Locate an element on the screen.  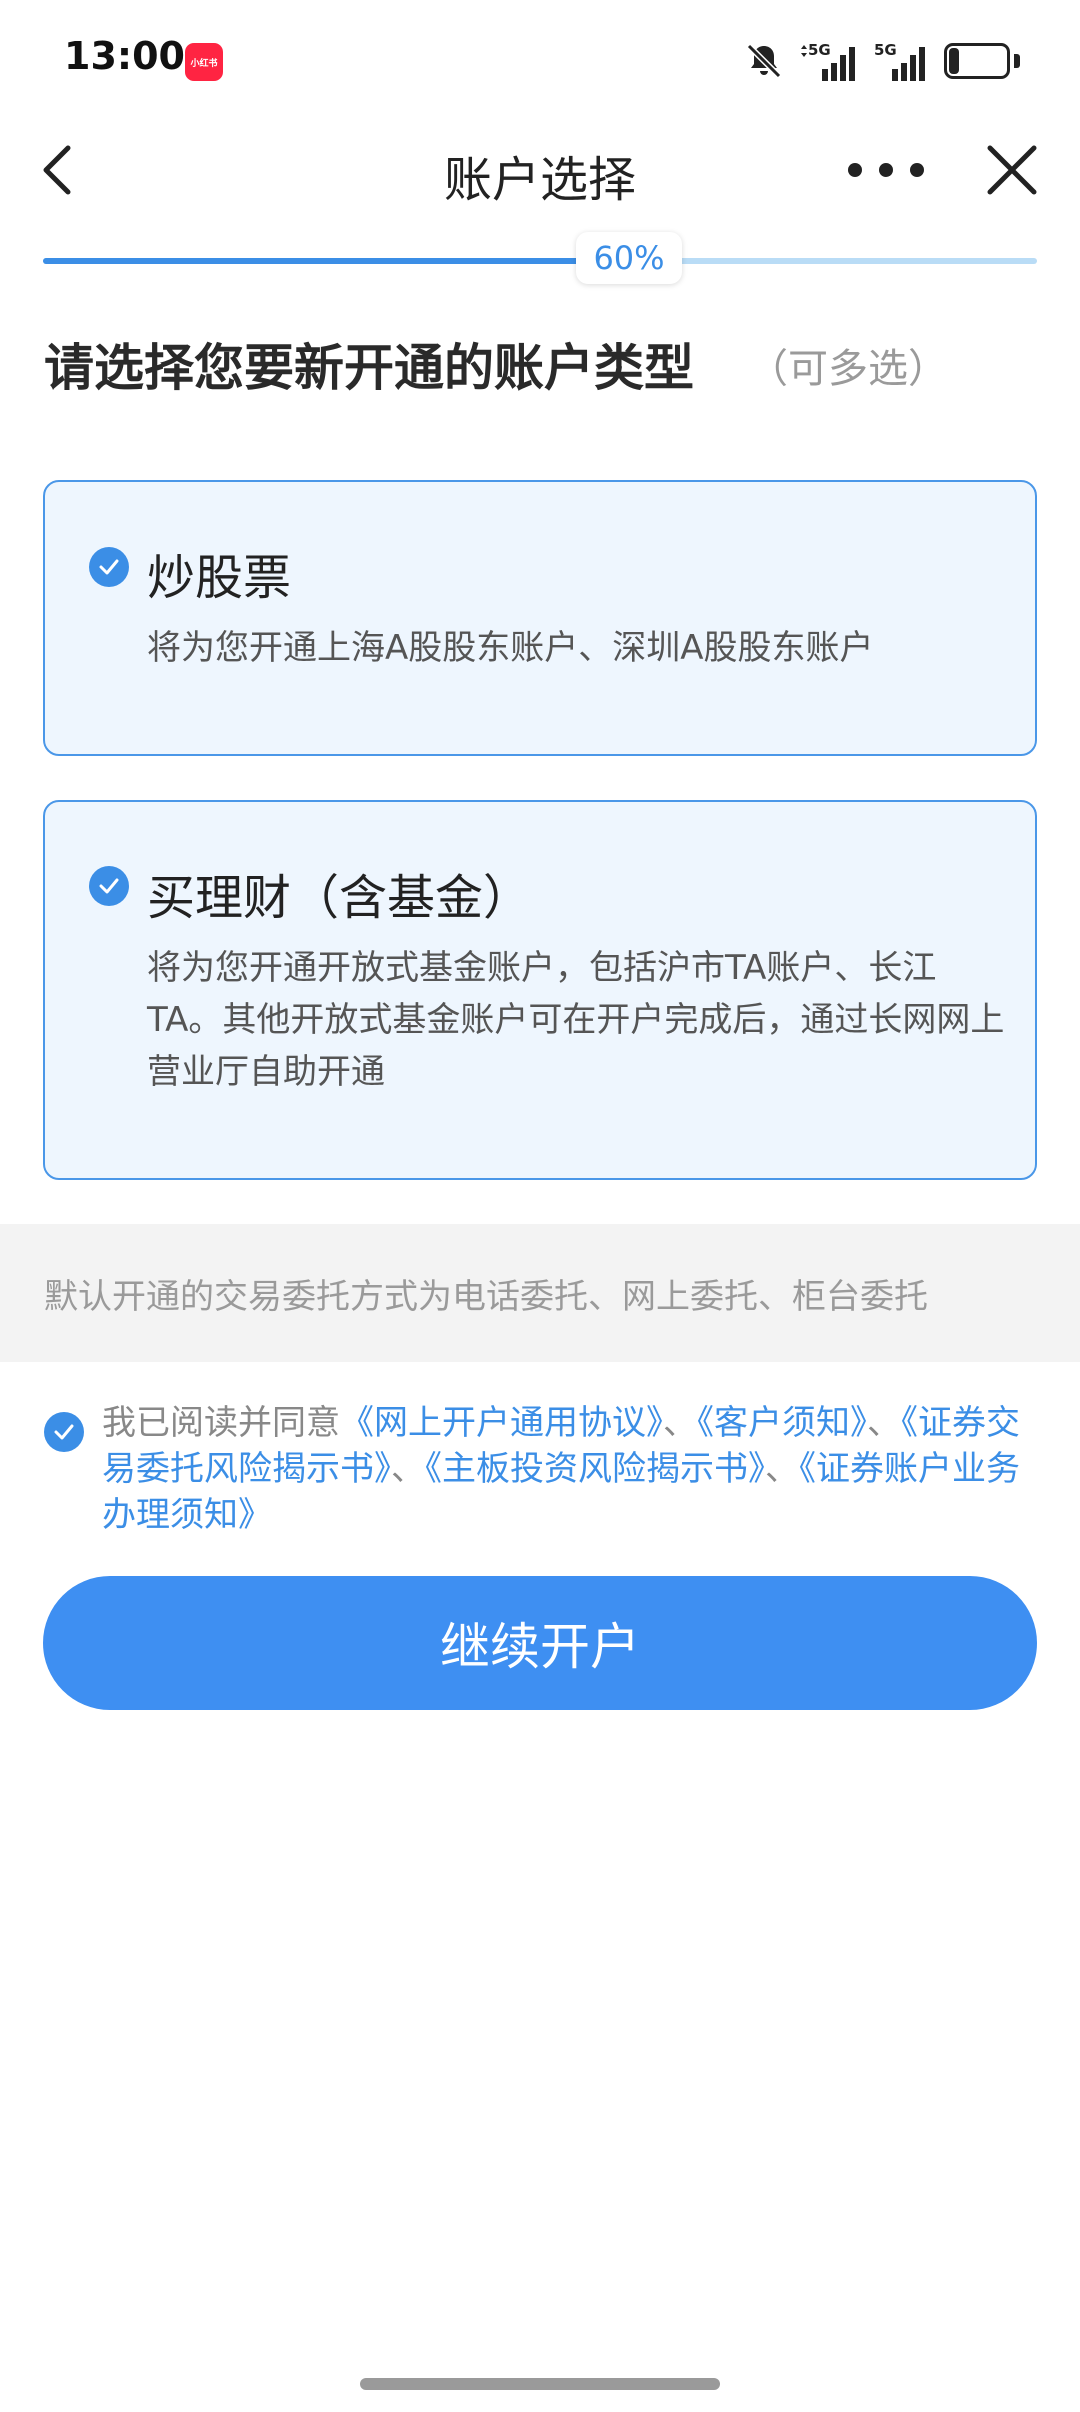
close-button is located at coordinates (1012, 170).